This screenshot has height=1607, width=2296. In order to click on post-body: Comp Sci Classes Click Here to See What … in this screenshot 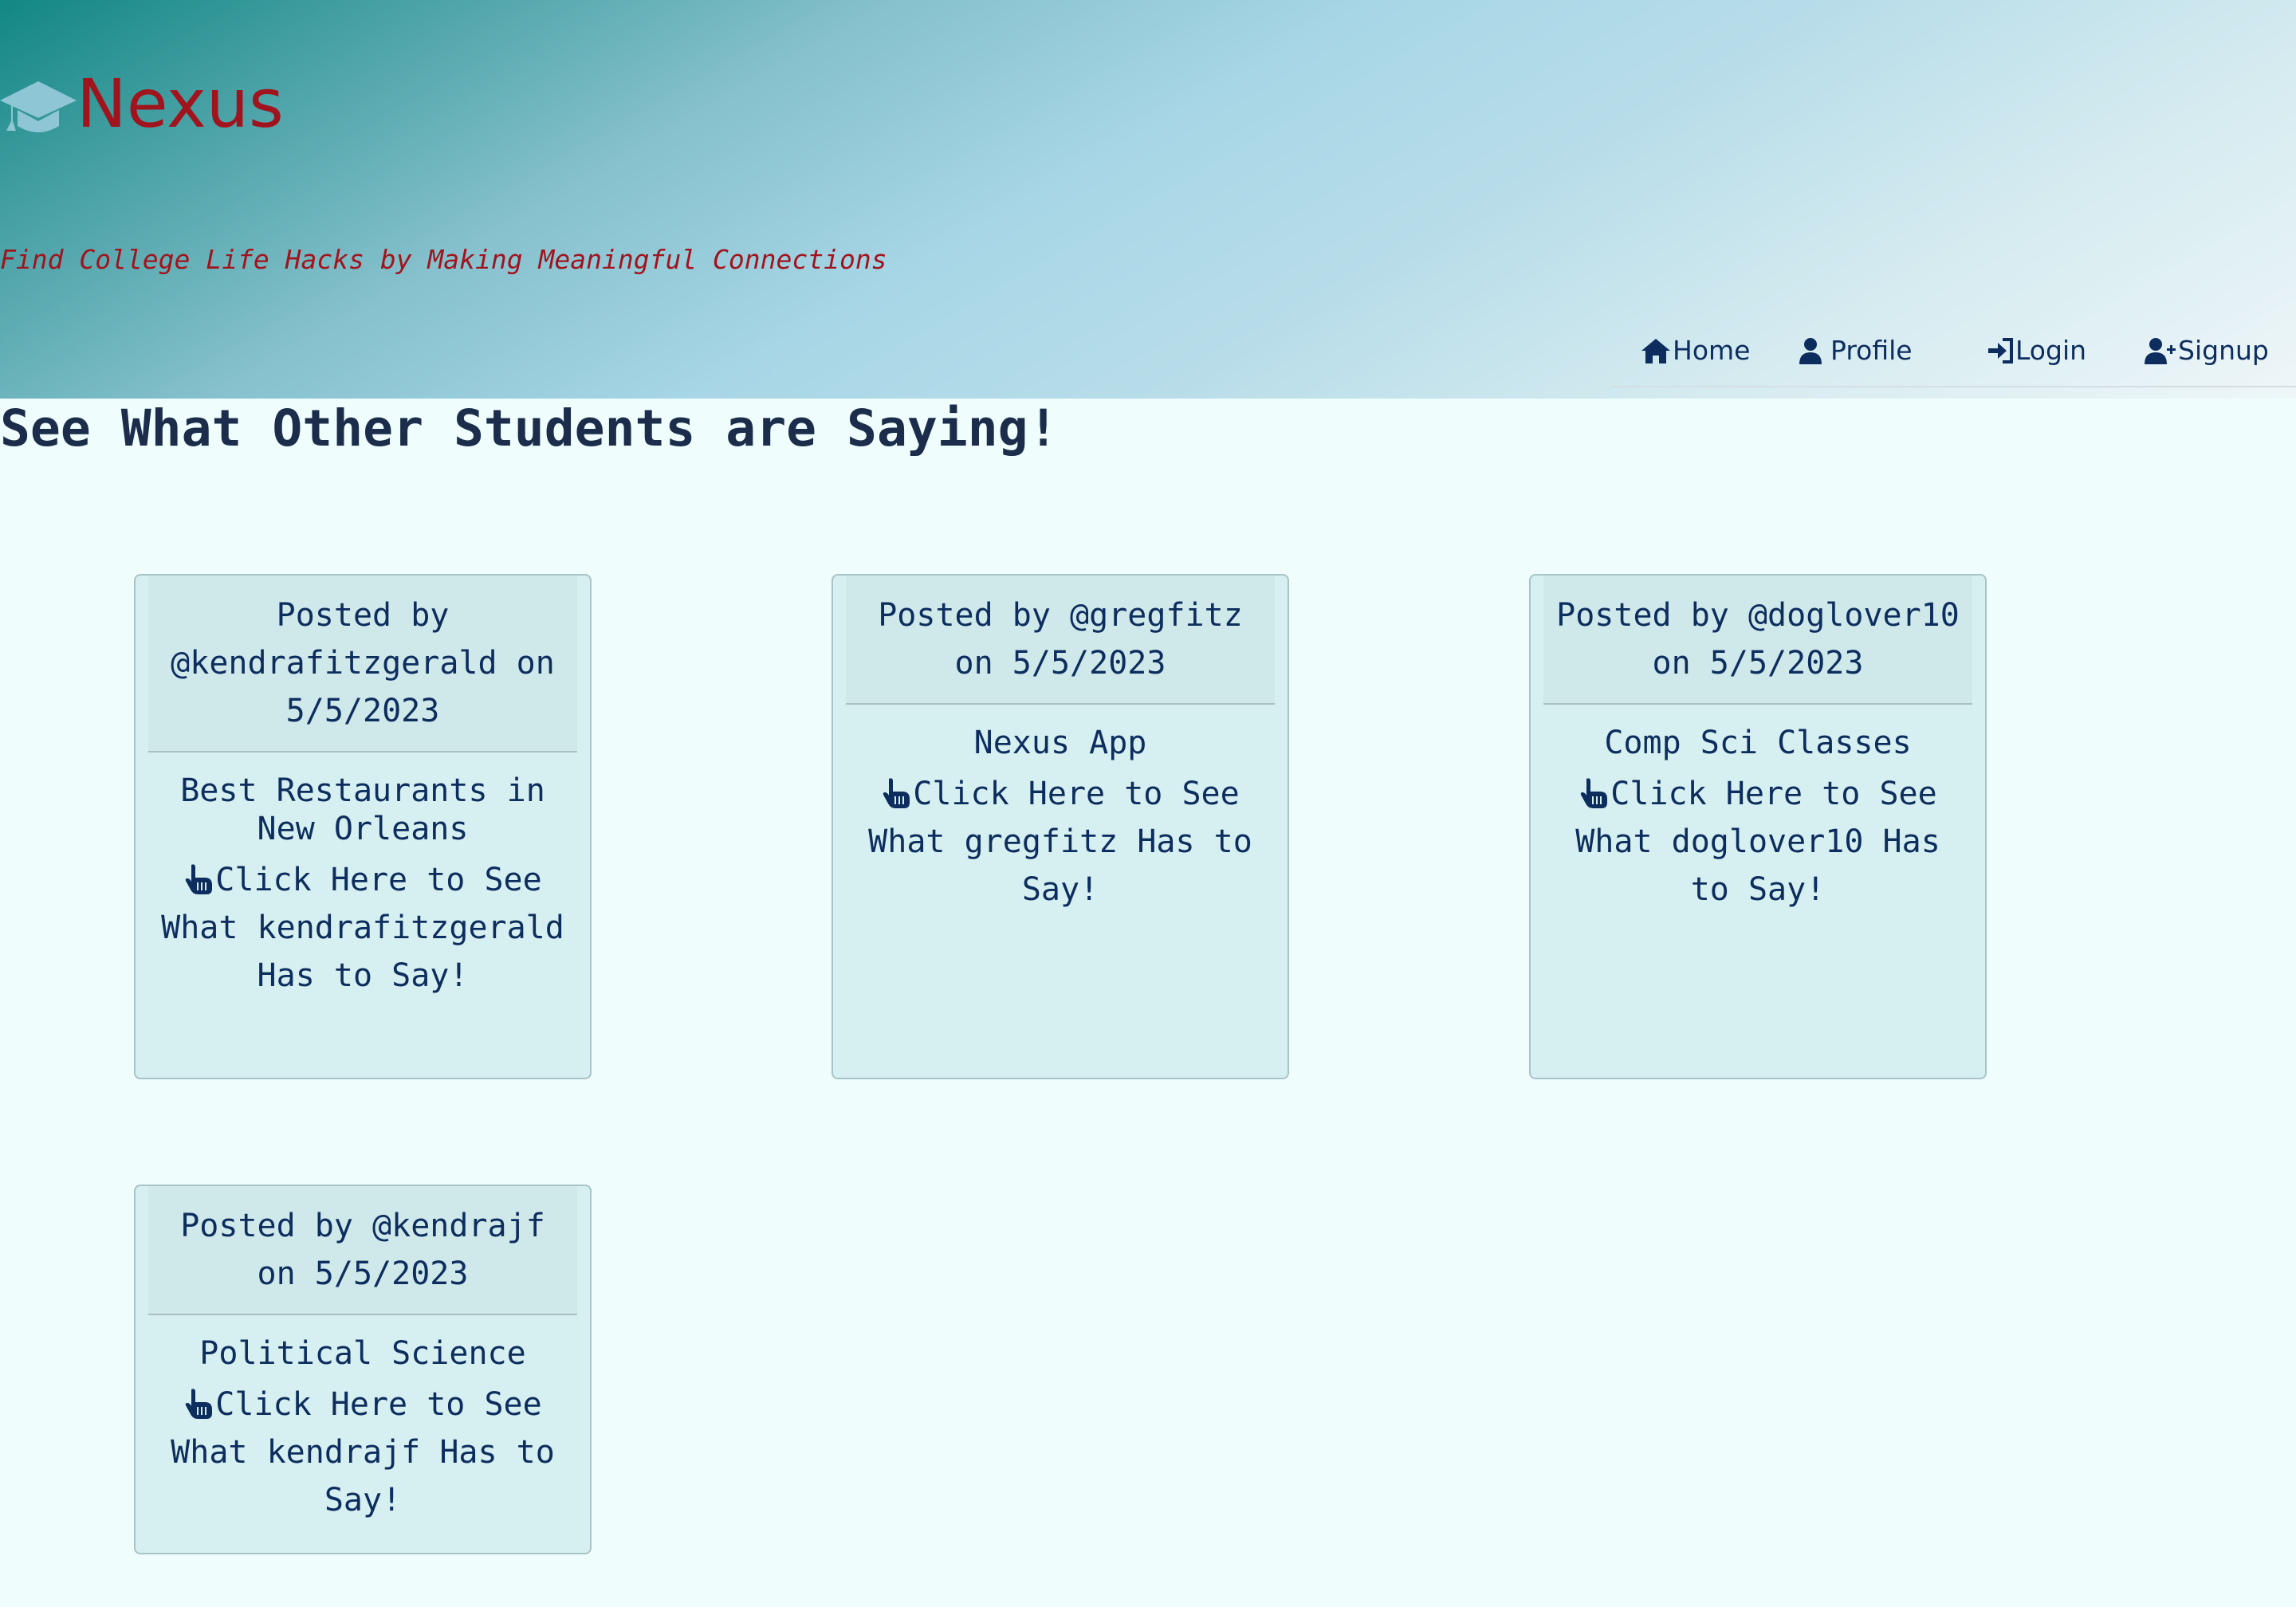, I will do `click(1758, 817)`.